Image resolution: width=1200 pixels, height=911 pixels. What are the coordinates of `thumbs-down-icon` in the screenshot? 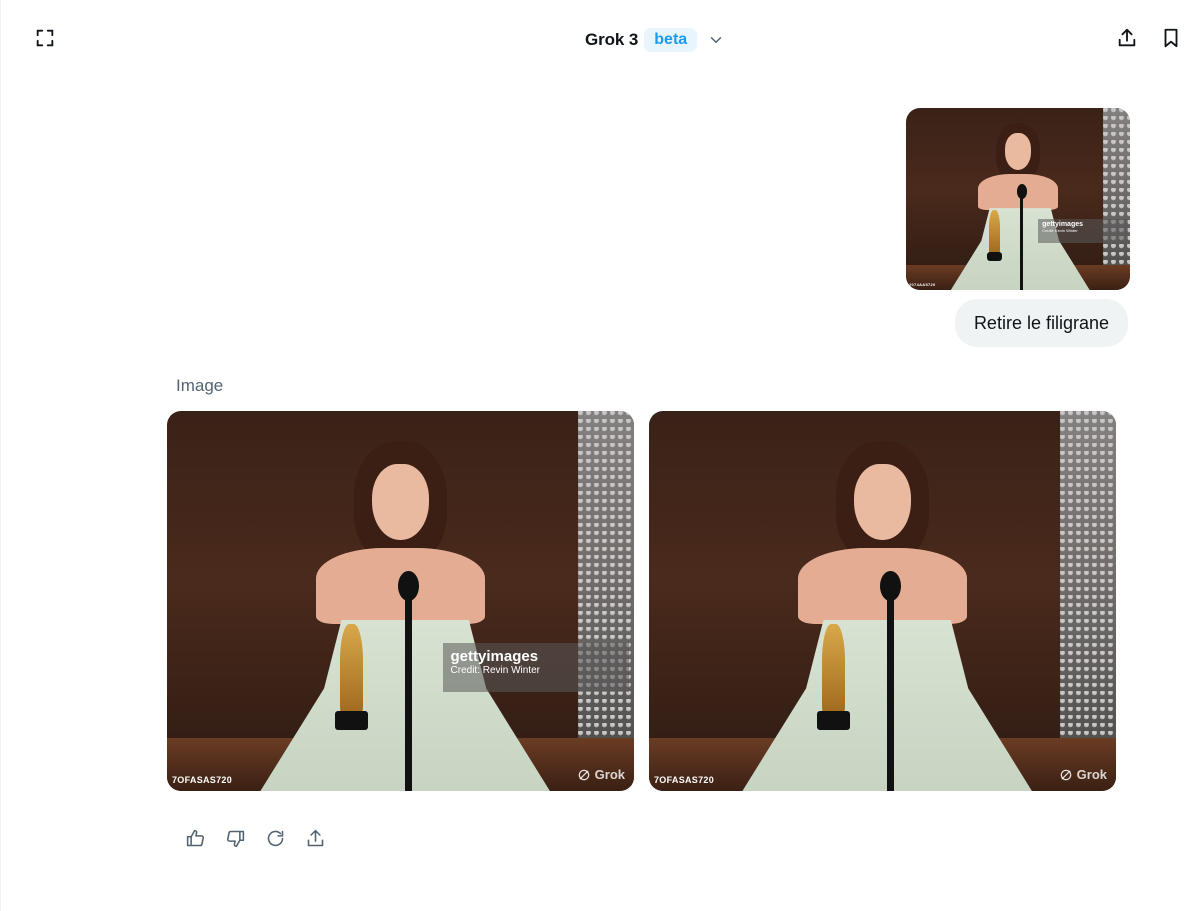 It's located at (235, 841).